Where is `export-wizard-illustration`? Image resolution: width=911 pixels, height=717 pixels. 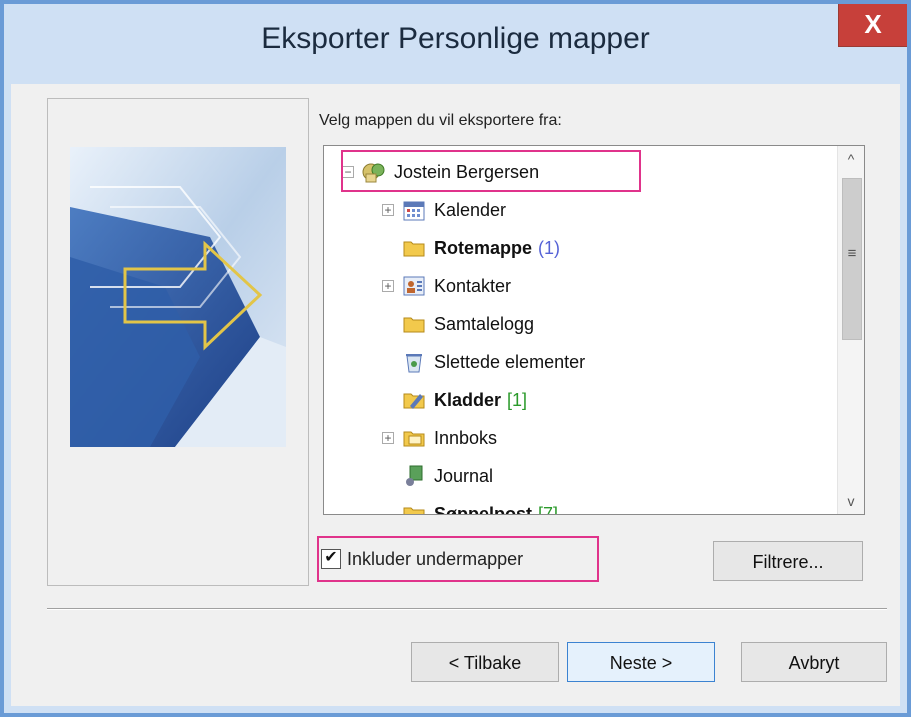
export-wizard-illustration is located at coordinates (178, 297).